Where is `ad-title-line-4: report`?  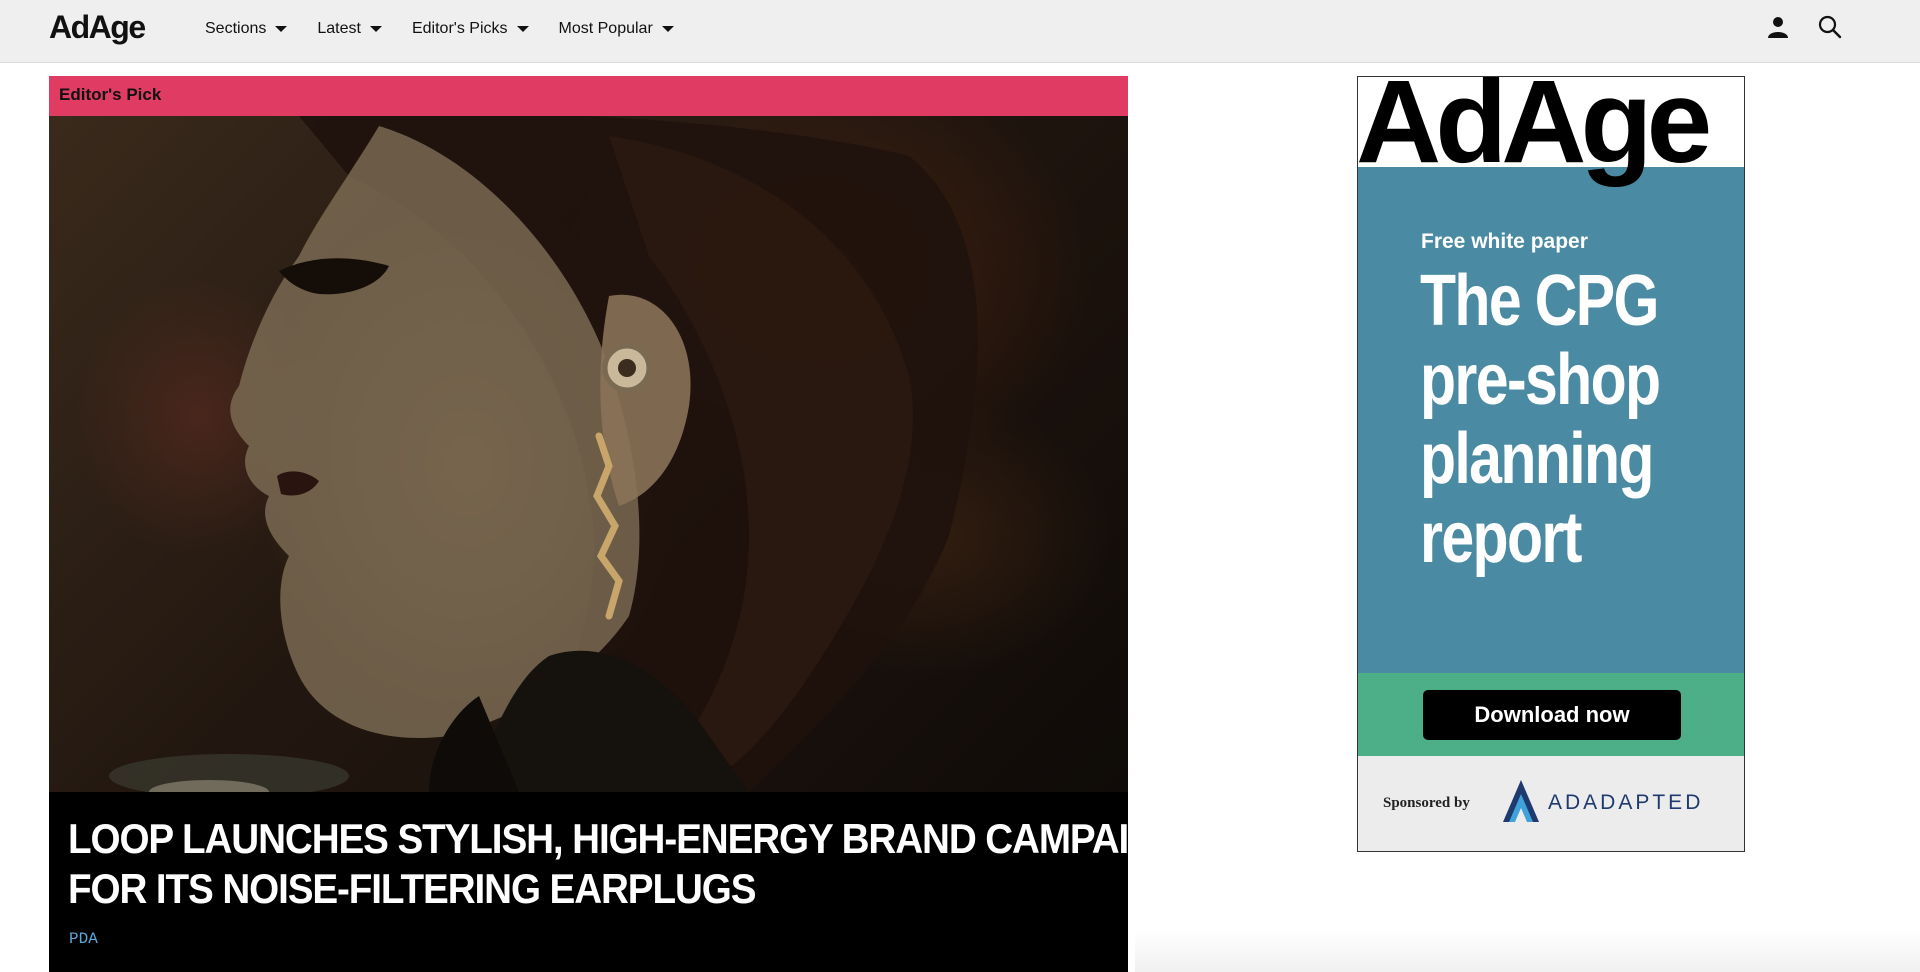 ad-title-line-4: report is located at coordinates (1501, 538).